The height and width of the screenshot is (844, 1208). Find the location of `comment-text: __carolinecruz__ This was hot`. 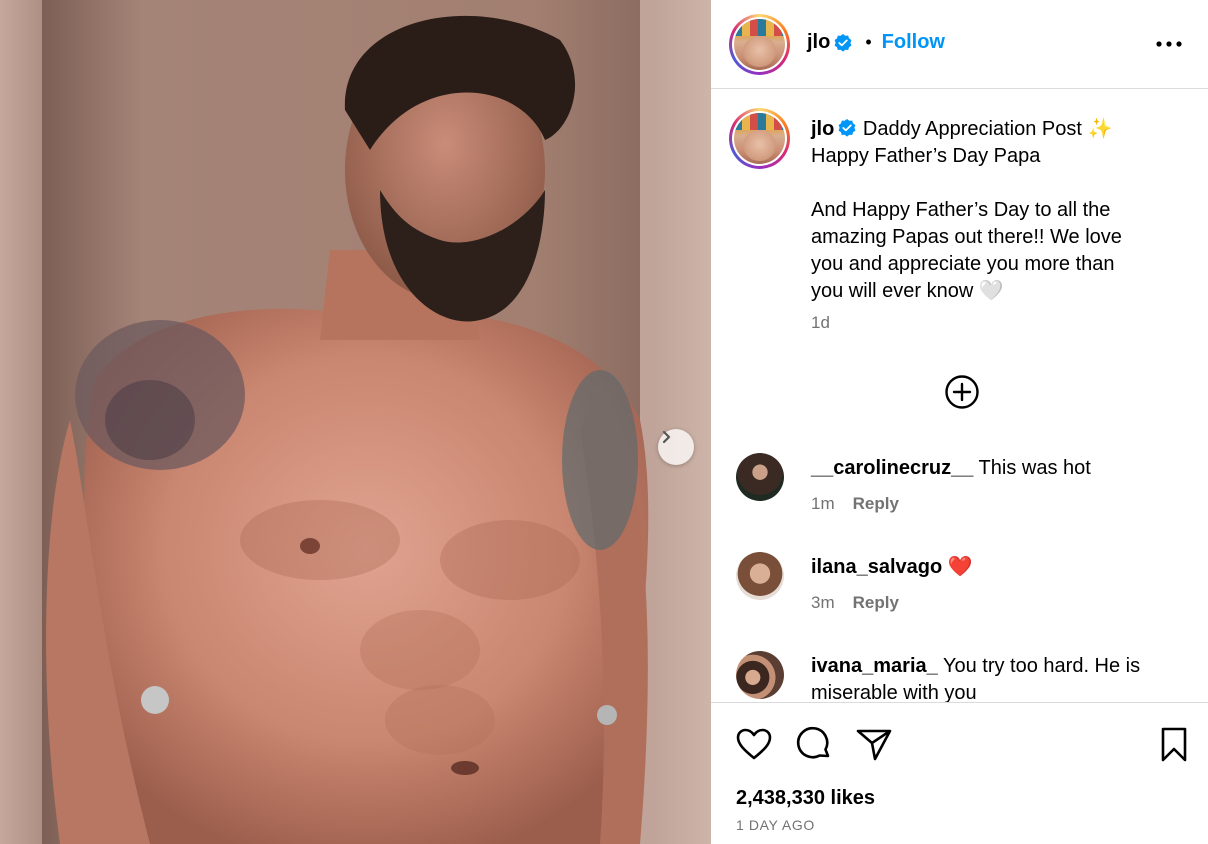

comment-text: __carolinecruz__ This was hot is located at coordinates (1001, 468).